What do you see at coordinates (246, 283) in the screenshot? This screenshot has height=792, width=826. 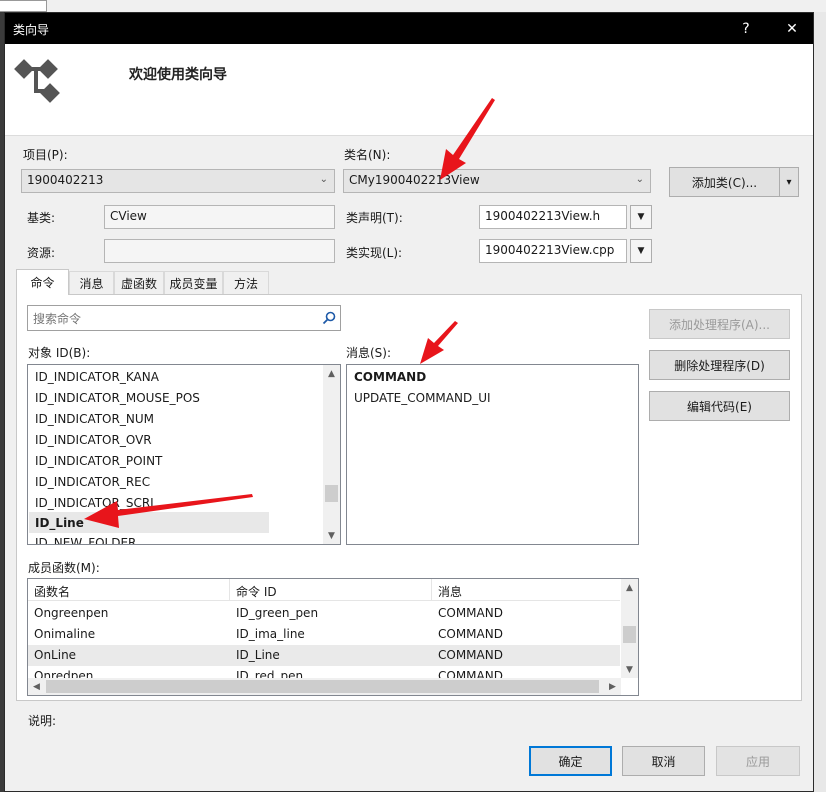 I see `tab-methods: 方法` at bounding box center [246, 283].